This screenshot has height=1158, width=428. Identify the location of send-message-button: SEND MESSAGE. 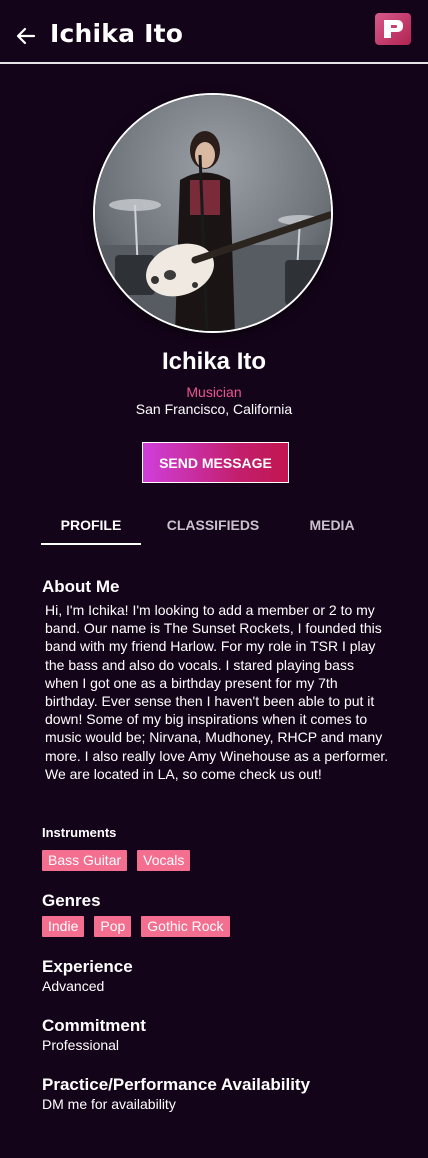
(215, 462).